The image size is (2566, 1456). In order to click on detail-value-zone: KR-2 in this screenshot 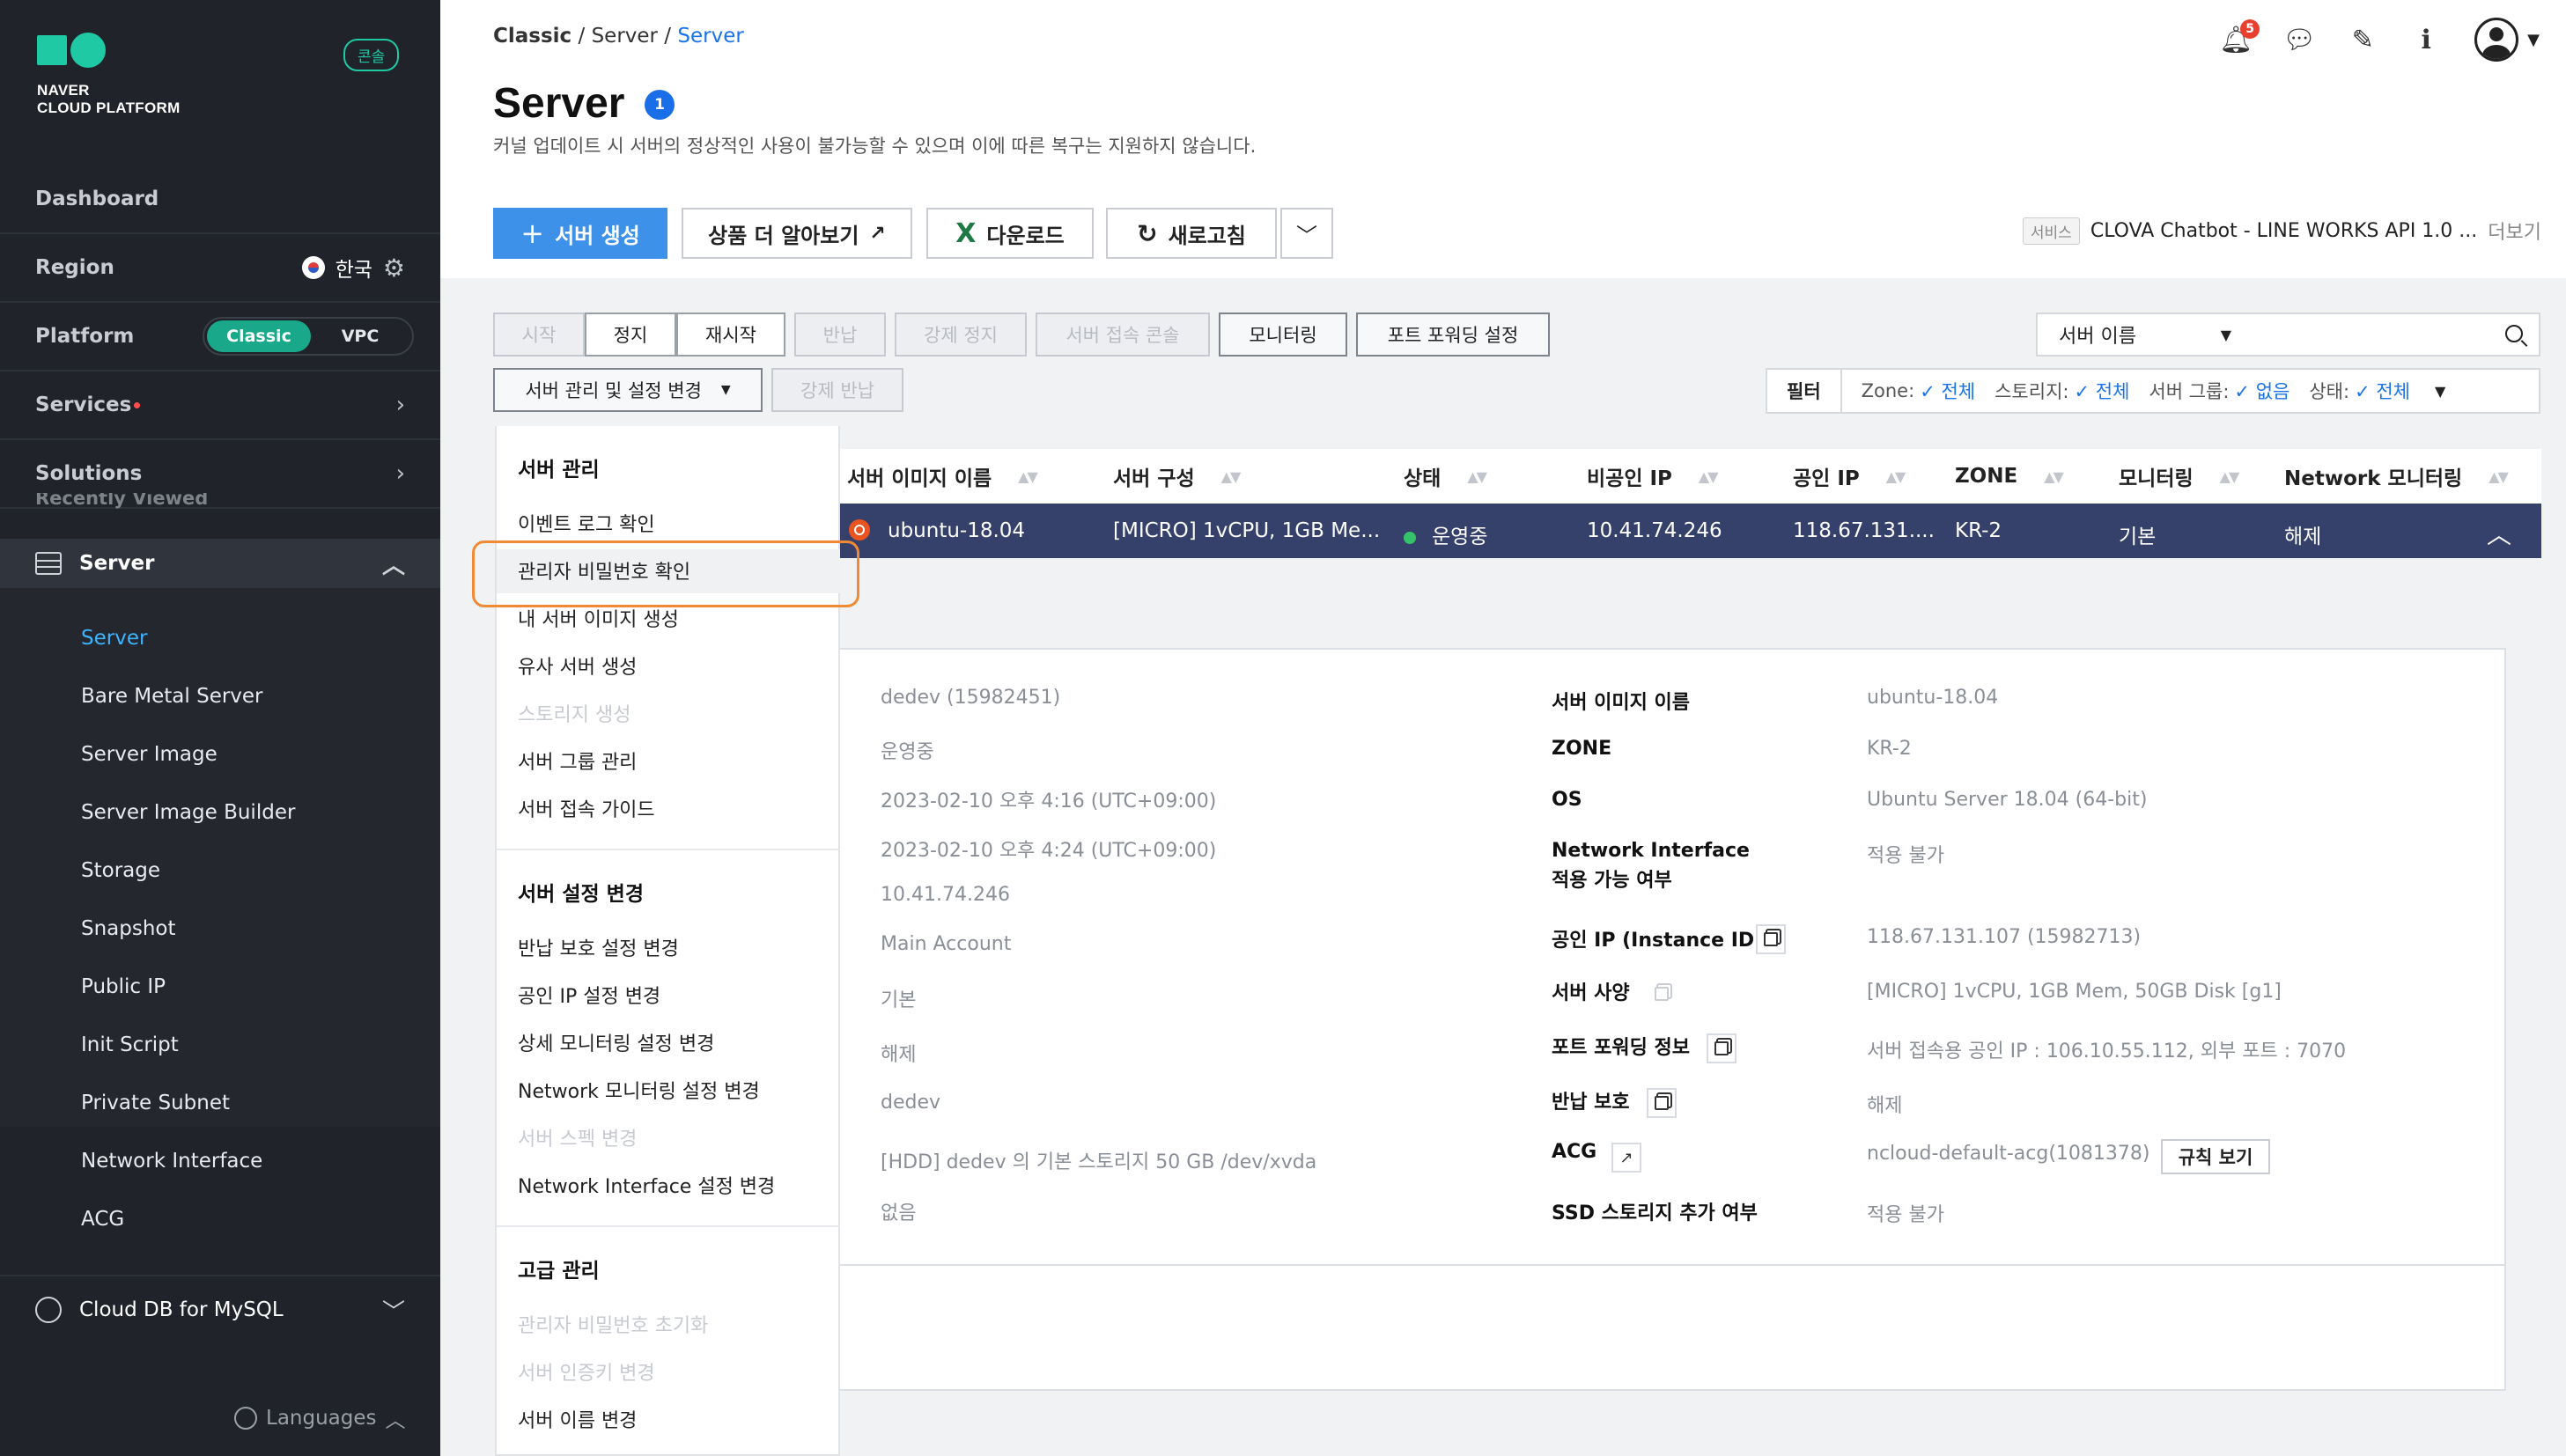, I will do `click(1889, 749)`.